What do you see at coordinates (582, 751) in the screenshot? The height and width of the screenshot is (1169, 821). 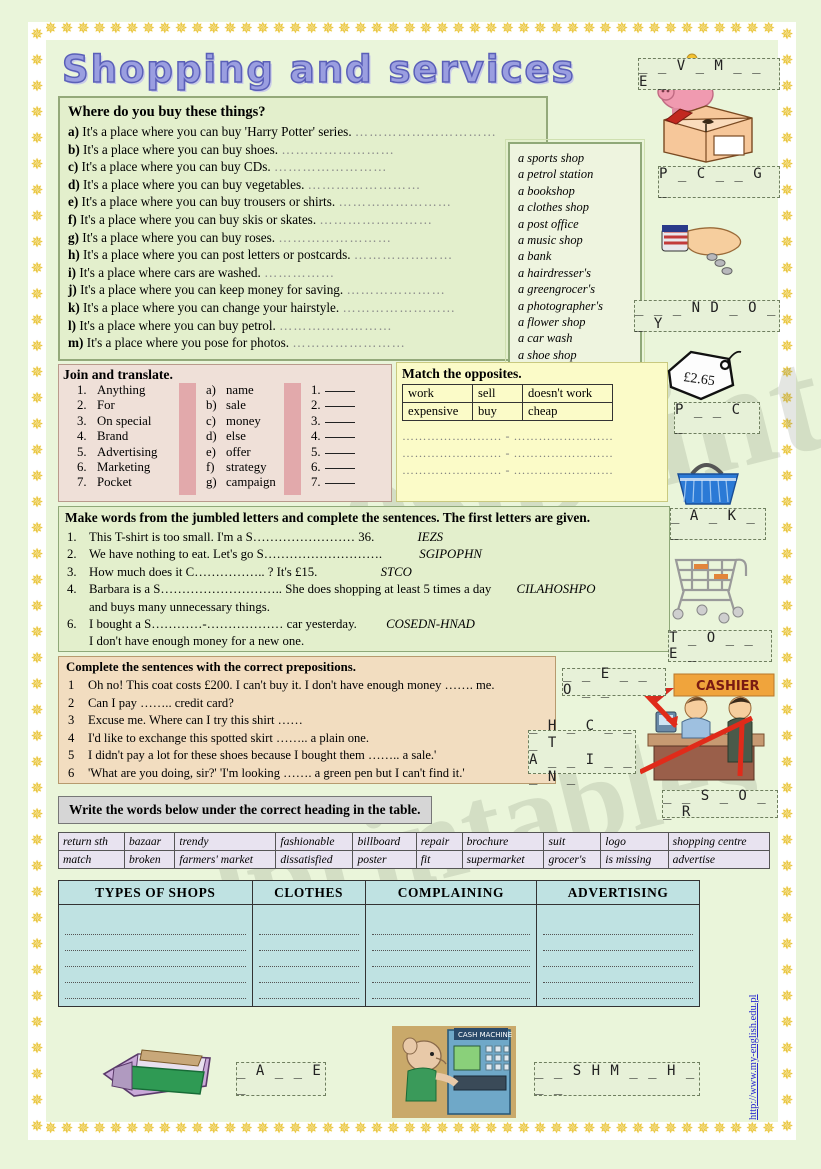 I see `puzzle-checkout-assistant: _ H _ C _ _ _ T A _ _ I _ _ _ N _` at bounding box center [582, 751].